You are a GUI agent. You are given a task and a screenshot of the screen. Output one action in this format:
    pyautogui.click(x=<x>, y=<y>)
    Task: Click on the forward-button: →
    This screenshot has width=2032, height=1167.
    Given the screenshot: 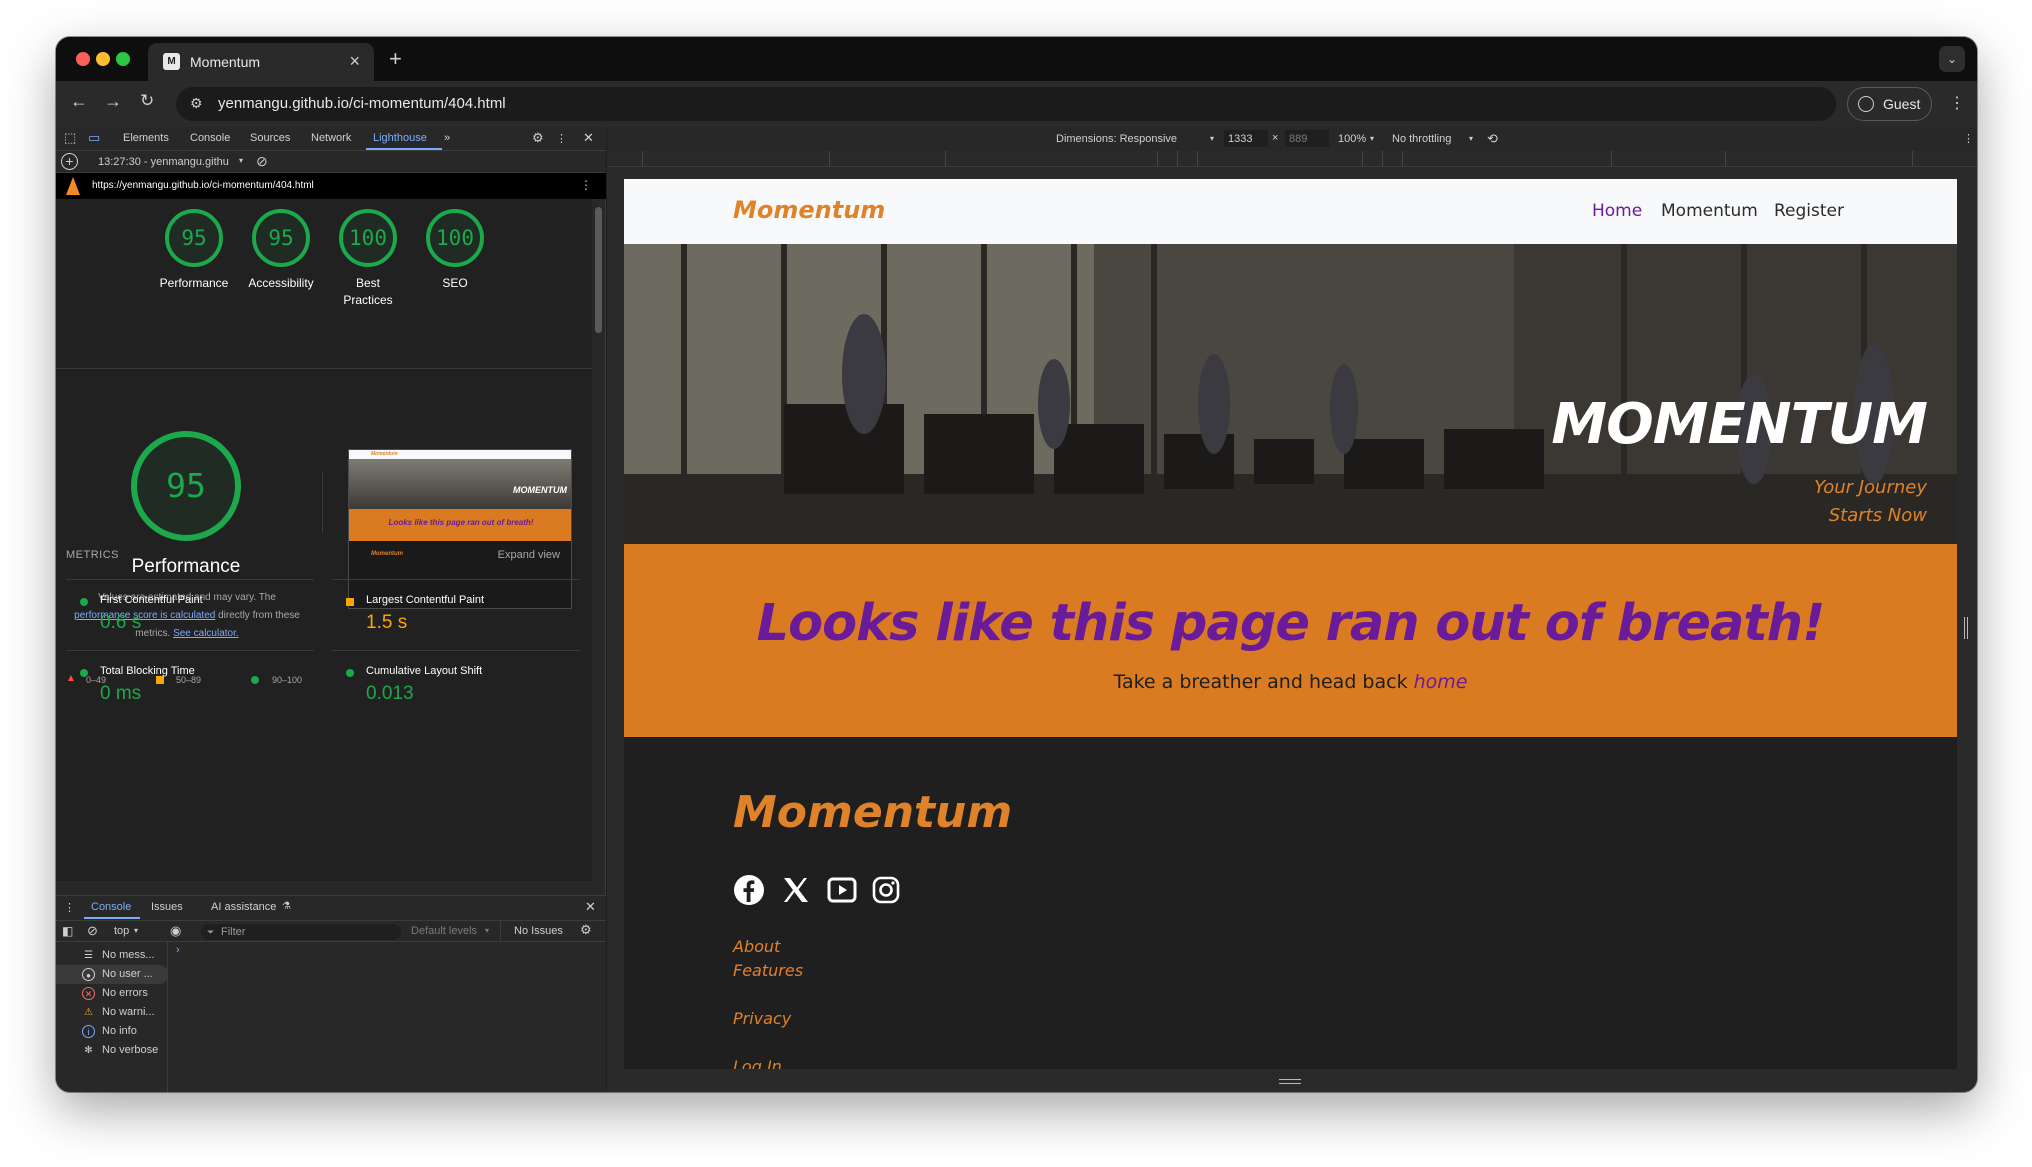 What is the action you would take?
    pyautogui.click(x=113, y=101)
    